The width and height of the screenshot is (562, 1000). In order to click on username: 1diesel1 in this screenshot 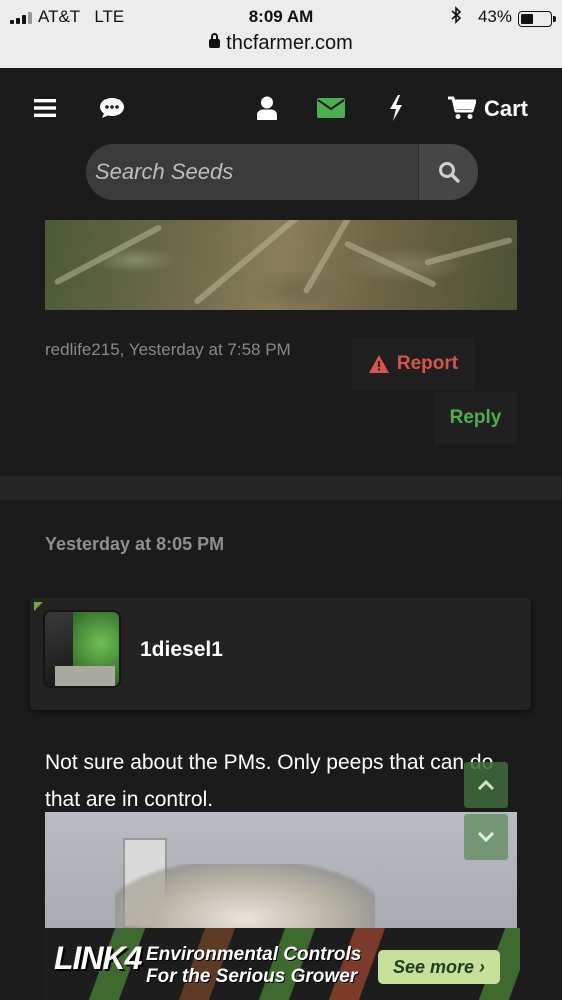, I will do `click(181, 650)`.